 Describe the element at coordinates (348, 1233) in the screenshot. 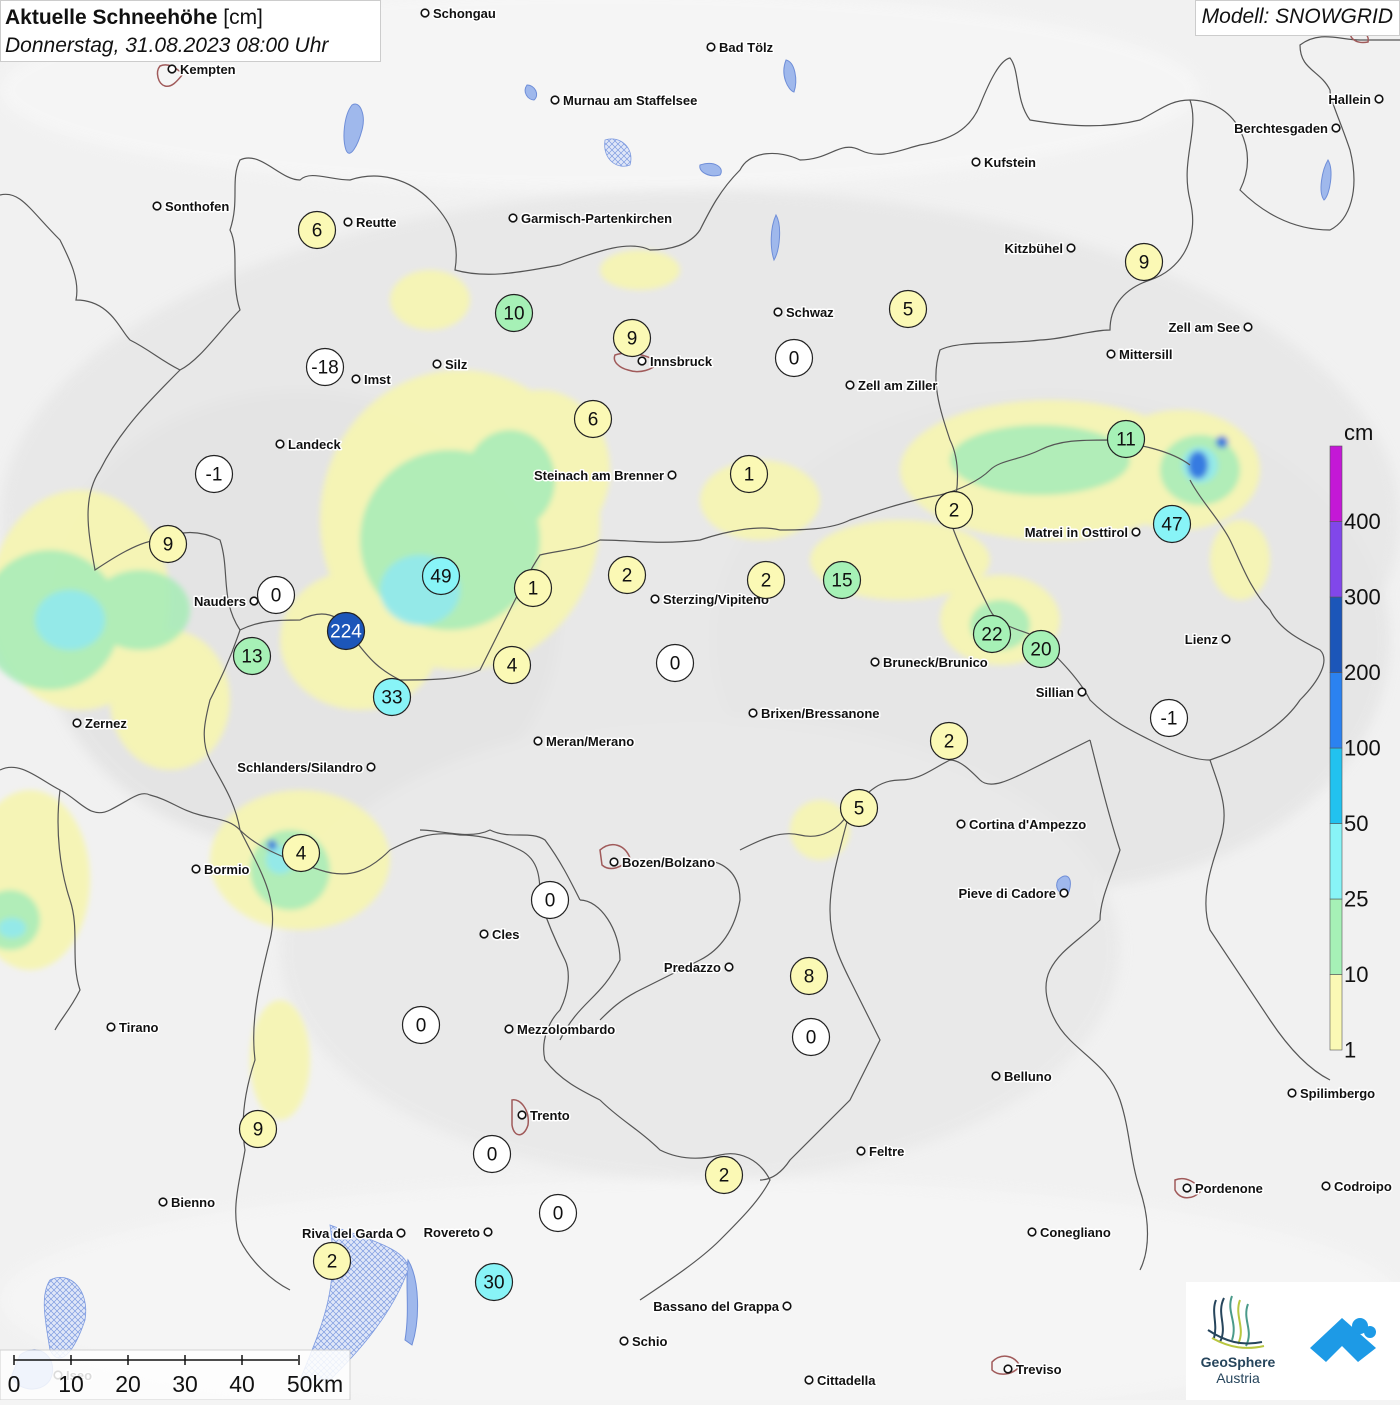

I see `city-label: Riva del Garda` at that location.